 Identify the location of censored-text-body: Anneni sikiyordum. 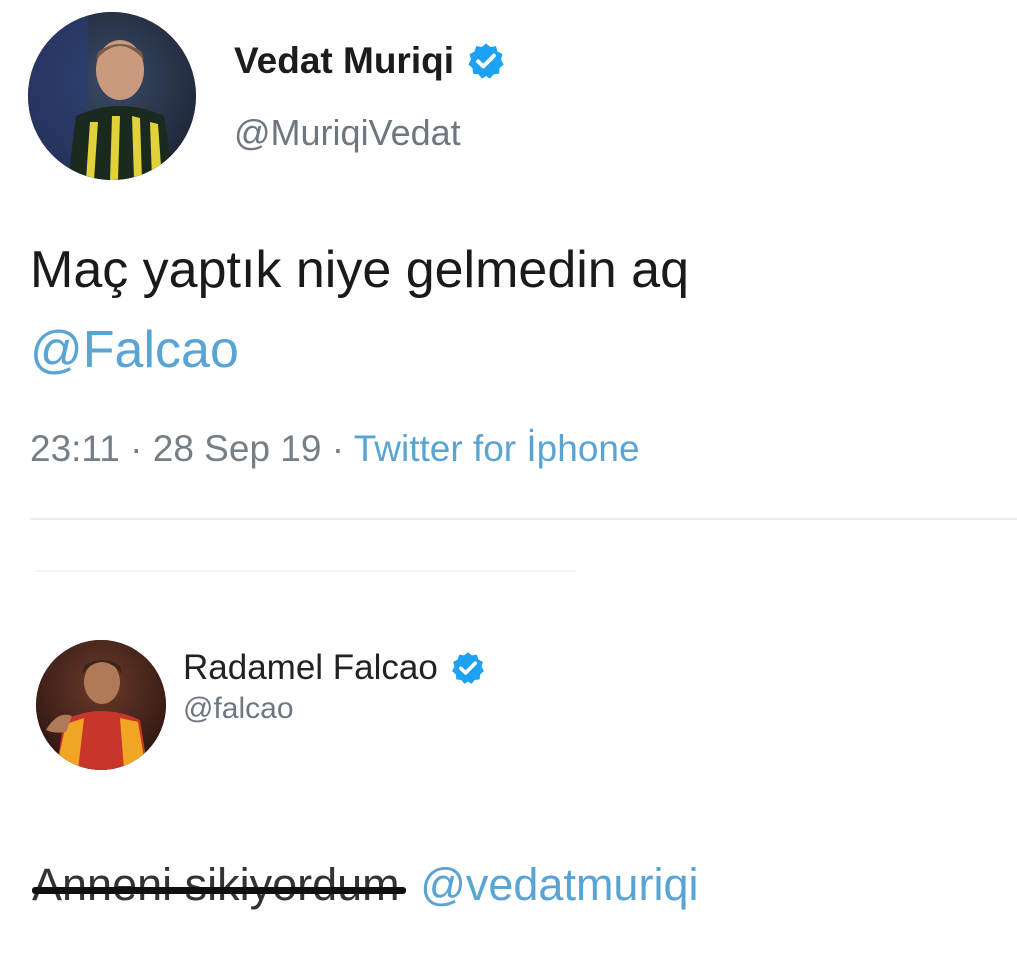
(216, 884).